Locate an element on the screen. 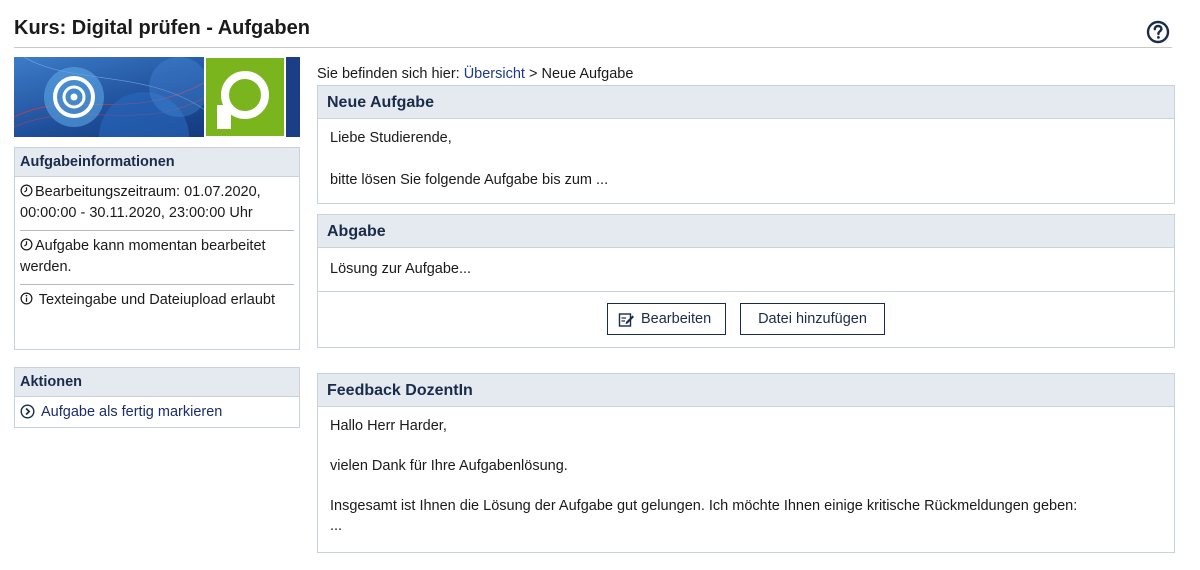  feedback-paragraph: Hallo Herr Harder, is located at coordinates (388, 426).